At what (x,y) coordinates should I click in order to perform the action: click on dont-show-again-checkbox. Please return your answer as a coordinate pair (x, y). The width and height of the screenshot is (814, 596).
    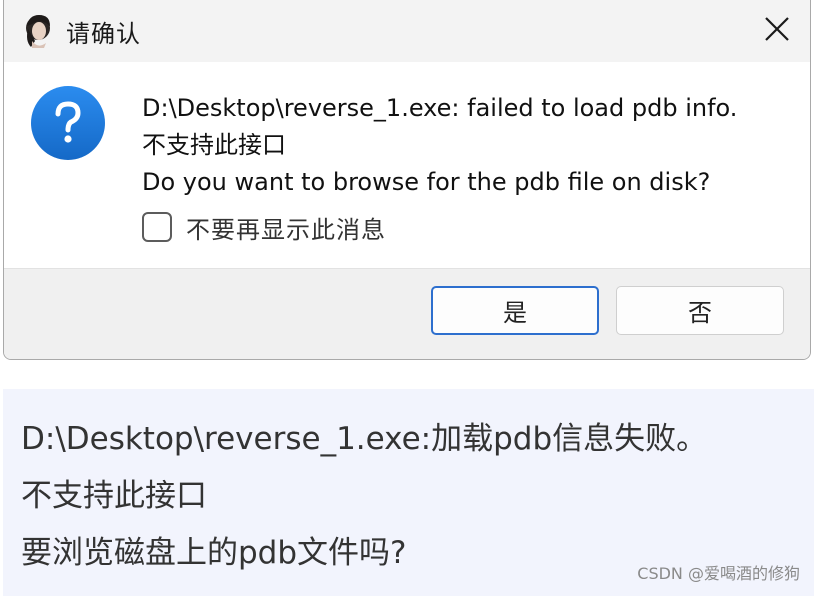
    Looking at the image, I should click on (157, 227).